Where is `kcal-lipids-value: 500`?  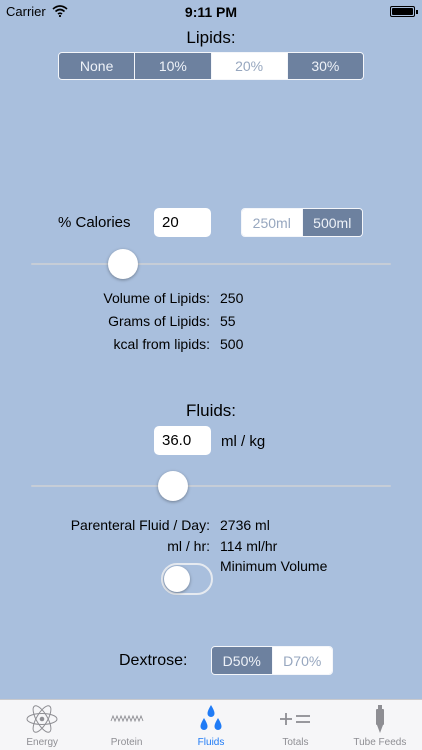 kcal-lipids-value: 500 is located at coordinates (232, 344).